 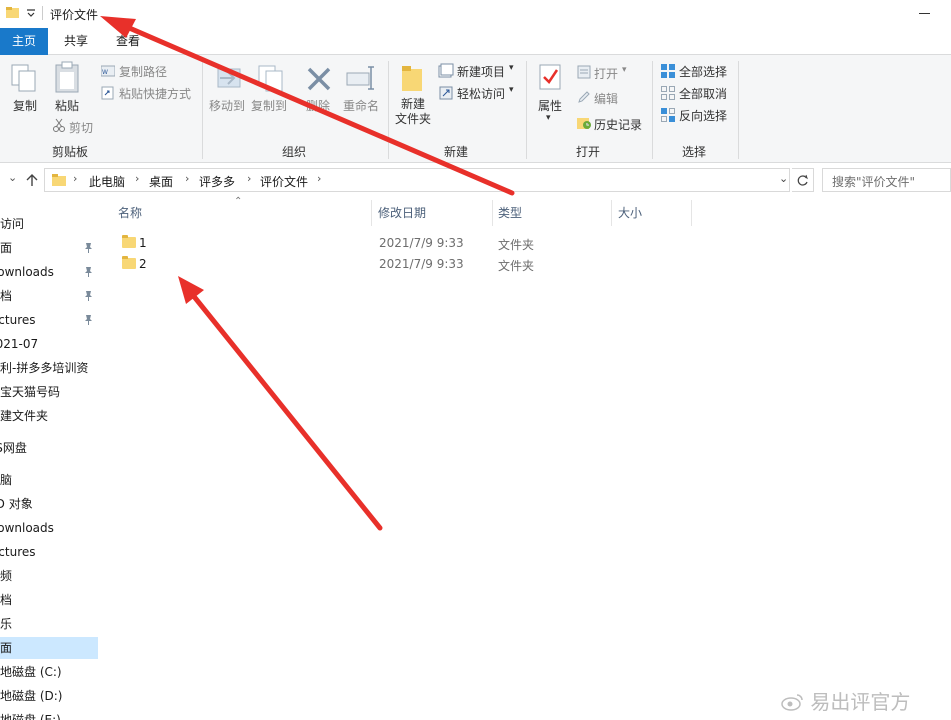 I want to click on easy-access-button: 轻松访问, so click(x=481, y=93).